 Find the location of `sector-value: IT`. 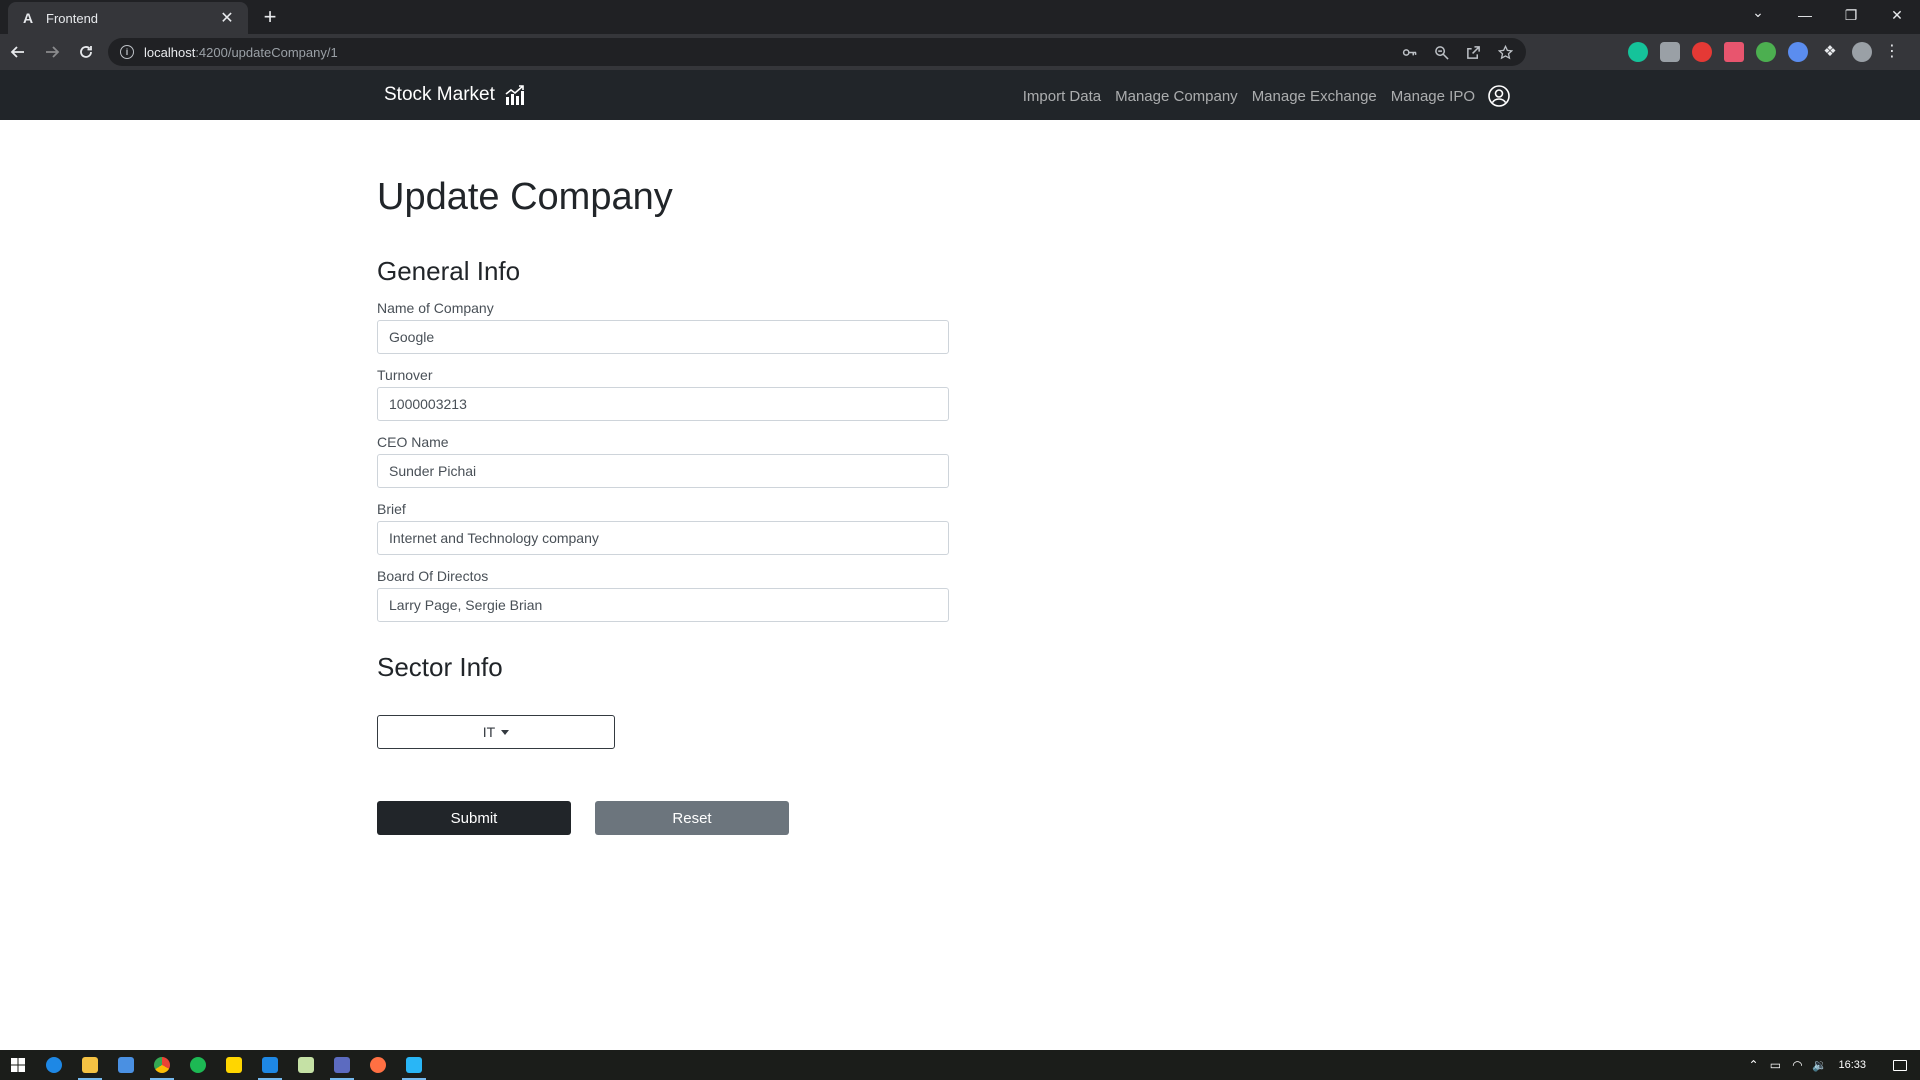

sector-value: IT is located at coordinates (489, 732).